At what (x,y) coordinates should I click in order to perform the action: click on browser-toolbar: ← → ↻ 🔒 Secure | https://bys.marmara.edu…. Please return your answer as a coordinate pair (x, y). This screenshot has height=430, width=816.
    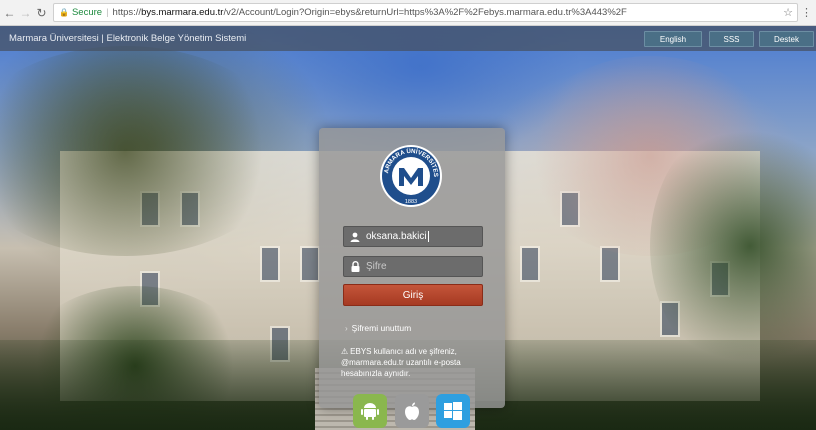
    Looking at the image, I should click on (408, 13).